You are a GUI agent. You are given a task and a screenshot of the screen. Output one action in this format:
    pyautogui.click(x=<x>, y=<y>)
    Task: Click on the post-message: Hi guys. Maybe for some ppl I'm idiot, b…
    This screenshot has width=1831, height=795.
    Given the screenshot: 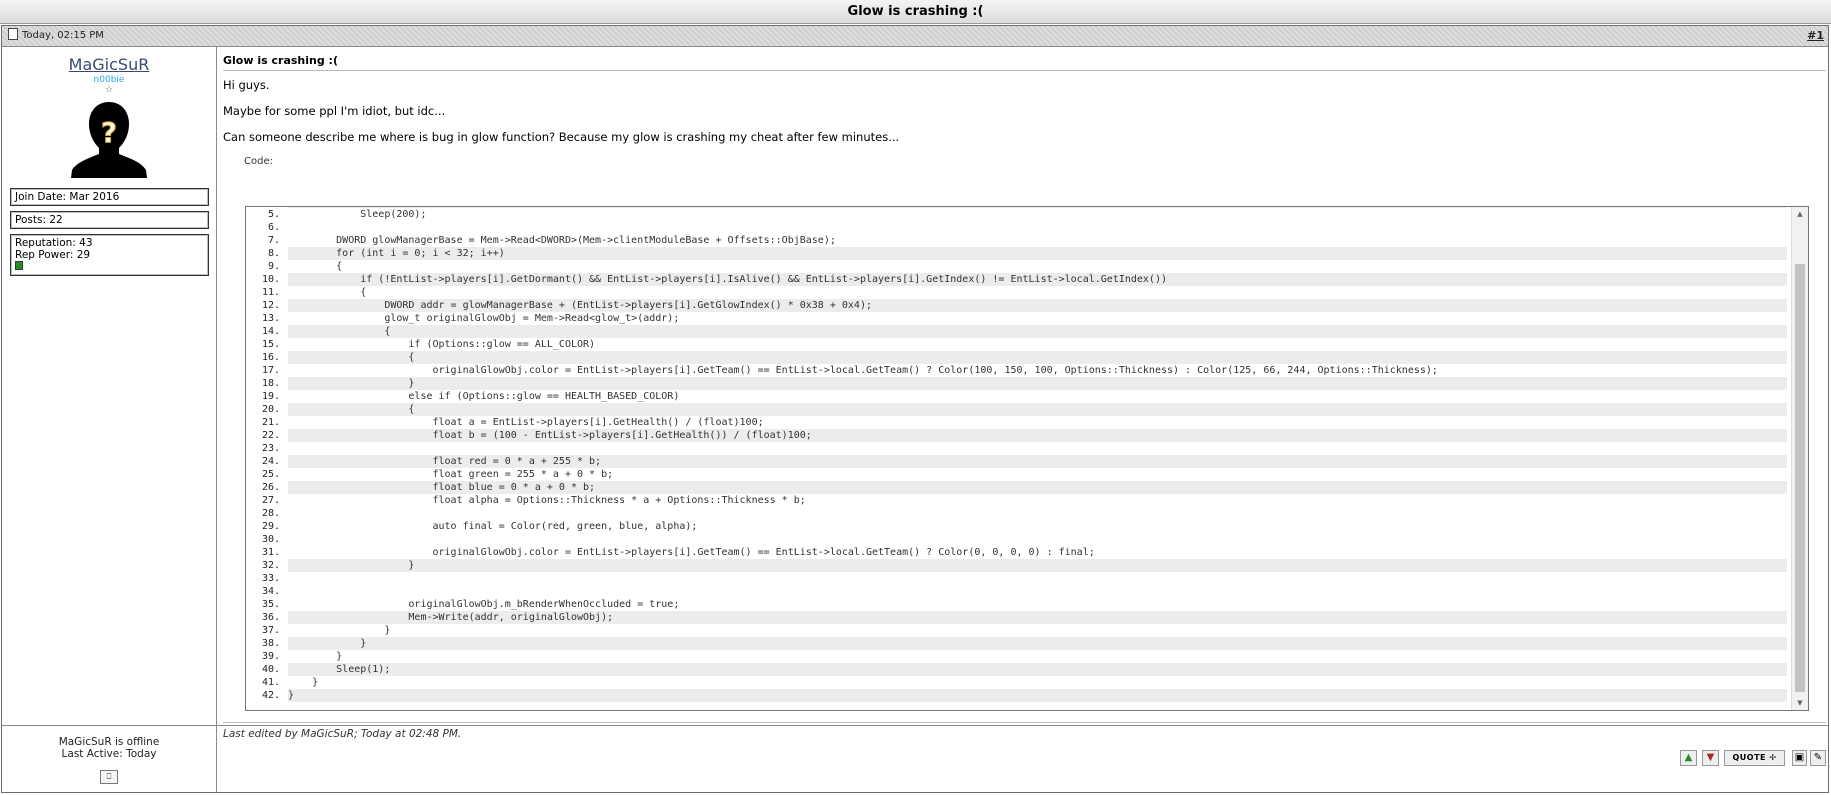 What is the action you would take?
    pyautogui.click(x=1024, y=111)
    